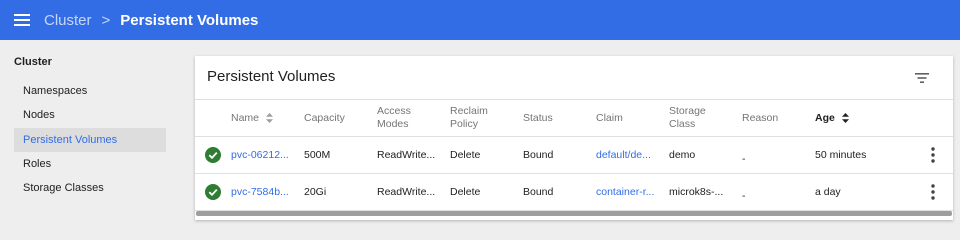  Describe the element at coordinates (464, 124) in the screenshot. I see `column-header-reclaim-line2: Policy` at that location.